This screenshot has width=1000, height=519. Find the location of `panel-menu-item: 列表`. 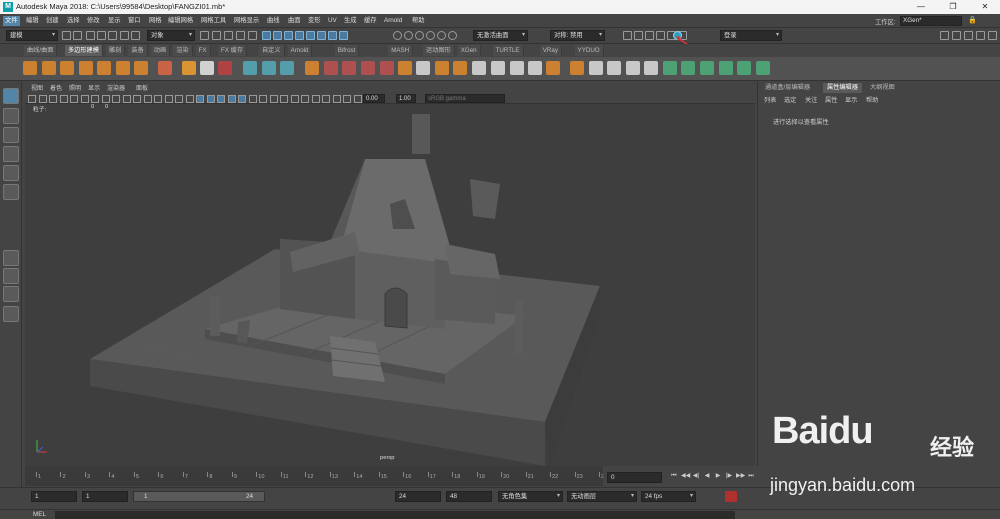

panel-menu-item: 列表 is located at coordinates (770, 99).